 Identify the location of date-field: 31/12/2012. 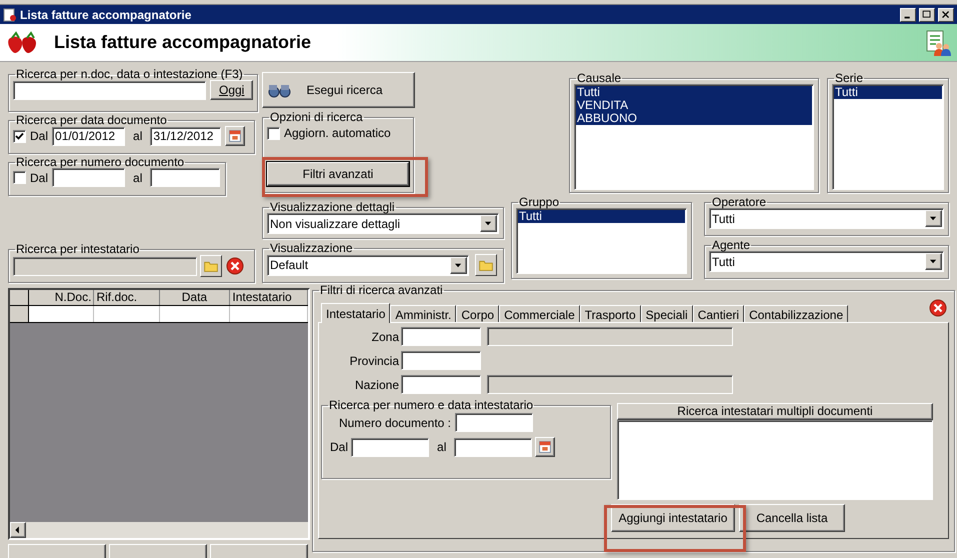
(186, 136).